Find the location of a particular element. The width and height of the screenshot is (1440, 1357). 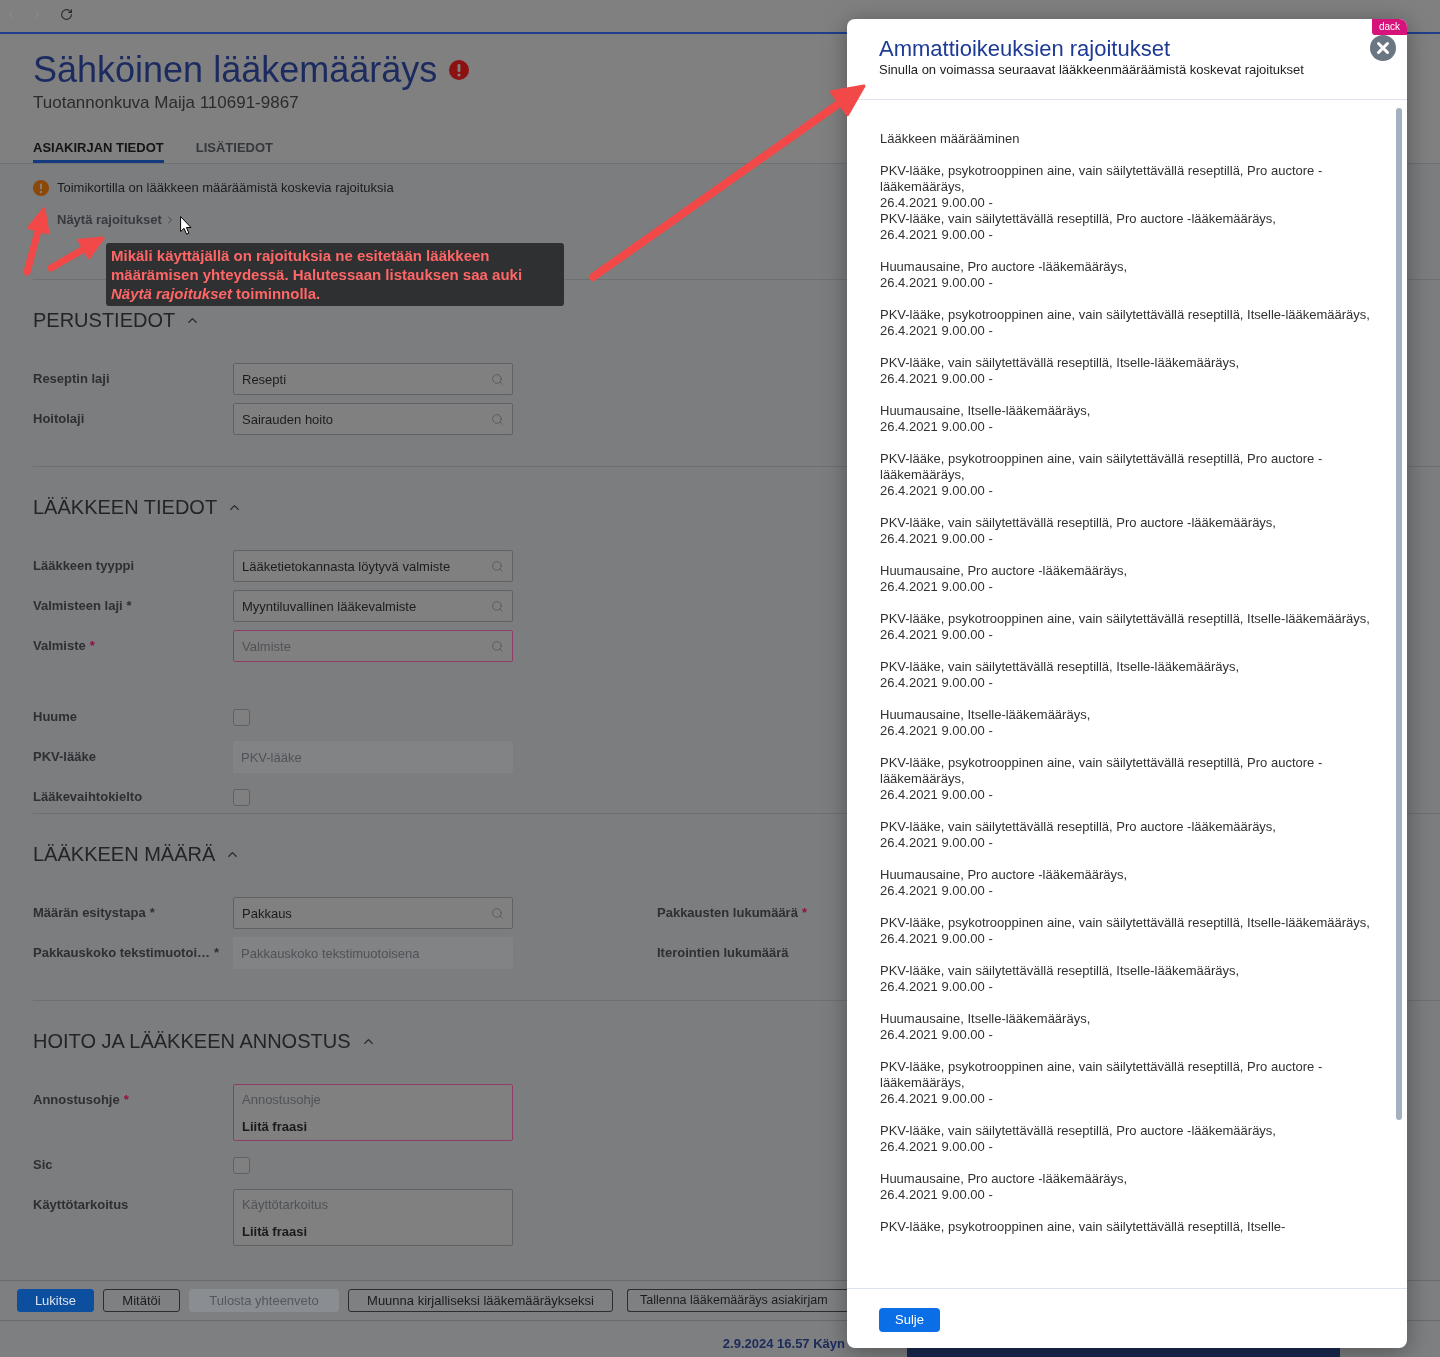

action-button: Mitätöi is located at coordinates (141, 1300).